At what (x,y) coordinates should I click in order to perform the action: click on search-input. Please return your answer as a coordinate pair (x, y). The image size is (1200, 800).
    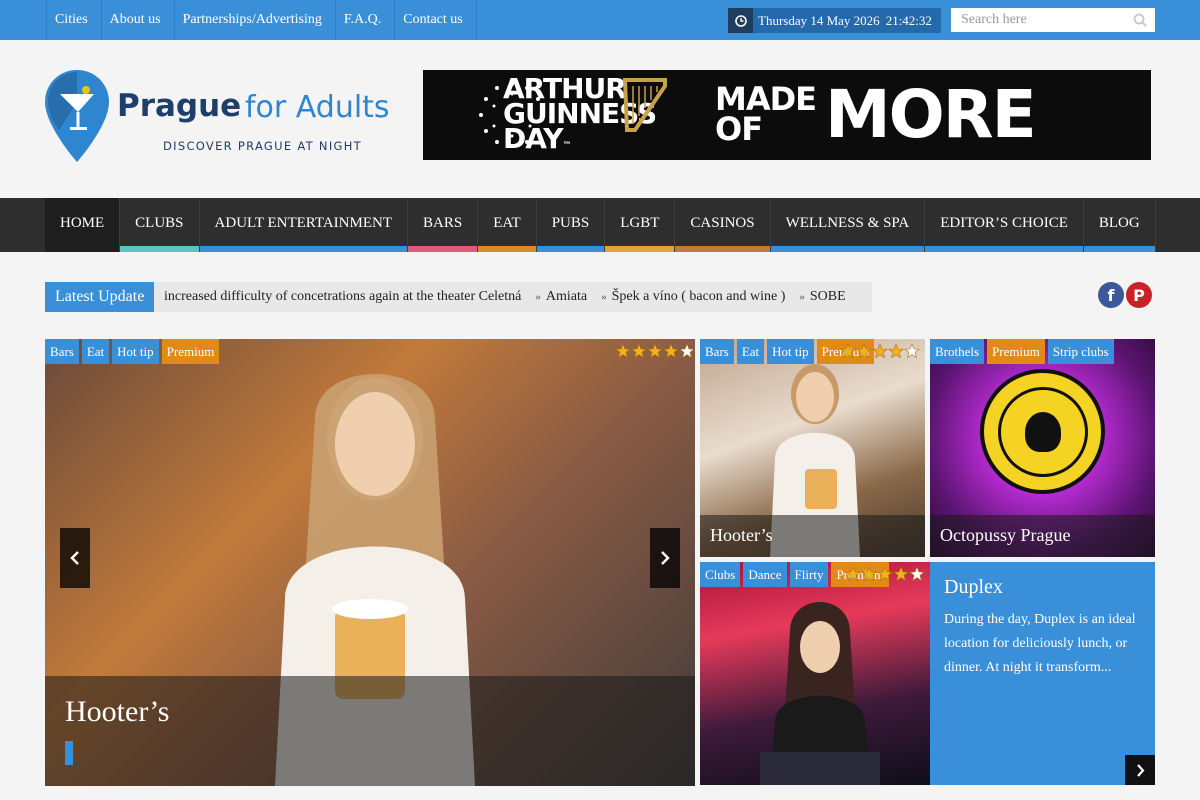
    Looking at the image, I should click on (1041, 20).